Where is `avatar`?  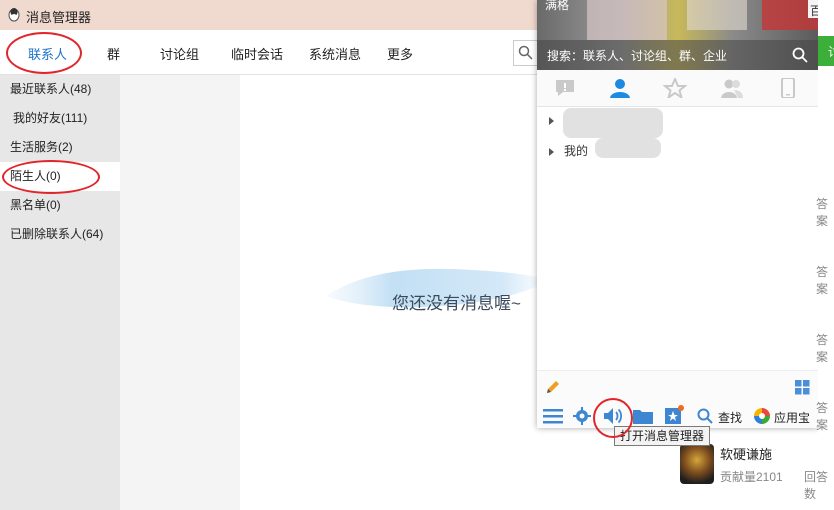
avatar is located at coordinates (697, 464).